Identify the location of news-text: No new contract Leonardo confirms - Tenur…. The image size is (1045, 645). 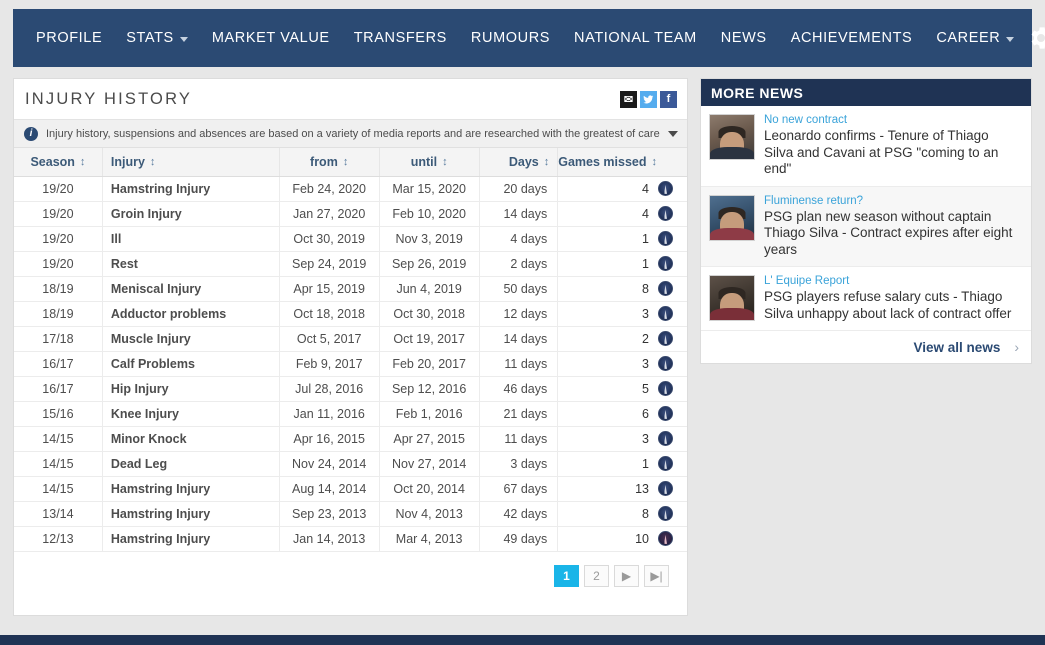
(892, 146).